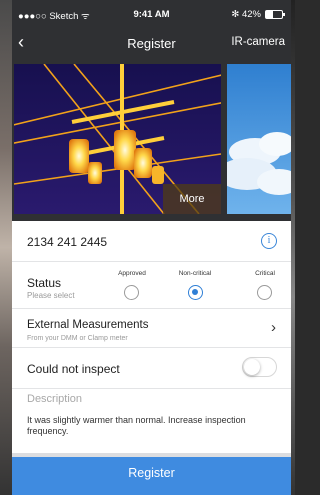  What do you see at coordinates (44, 283) in the screenshot?
I see `status-label: Status` at bounding box center [44, 283].